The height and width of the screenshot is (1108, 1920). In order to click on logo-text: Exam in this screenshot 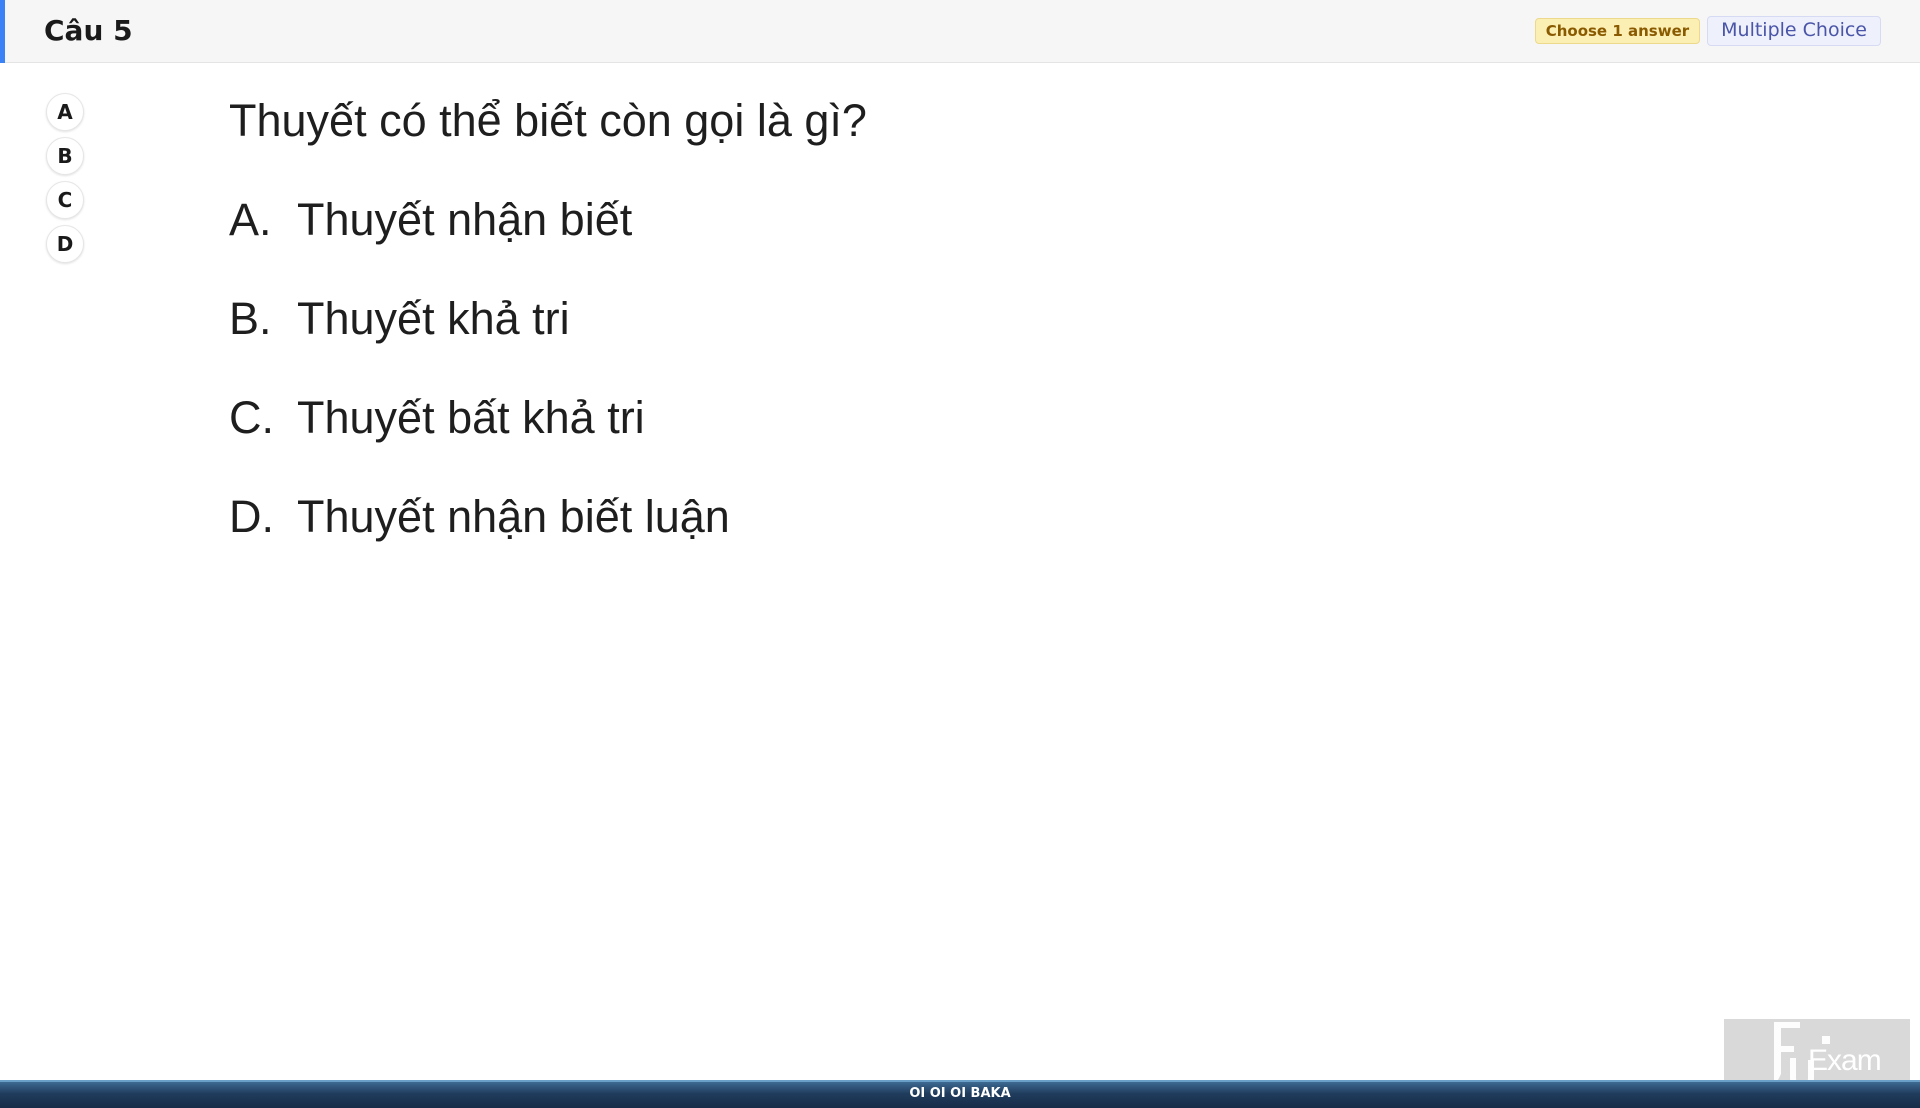, I will do `click(1845, 1060)`.